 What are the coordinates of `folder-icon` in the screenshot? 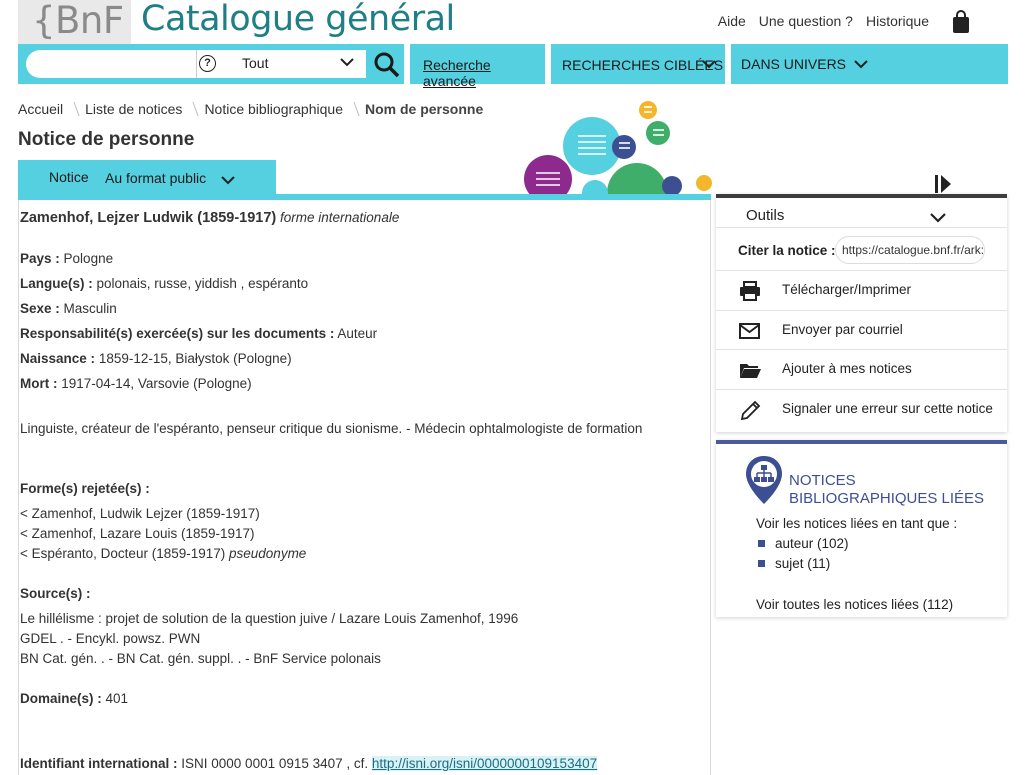 It's located at (750, 371).